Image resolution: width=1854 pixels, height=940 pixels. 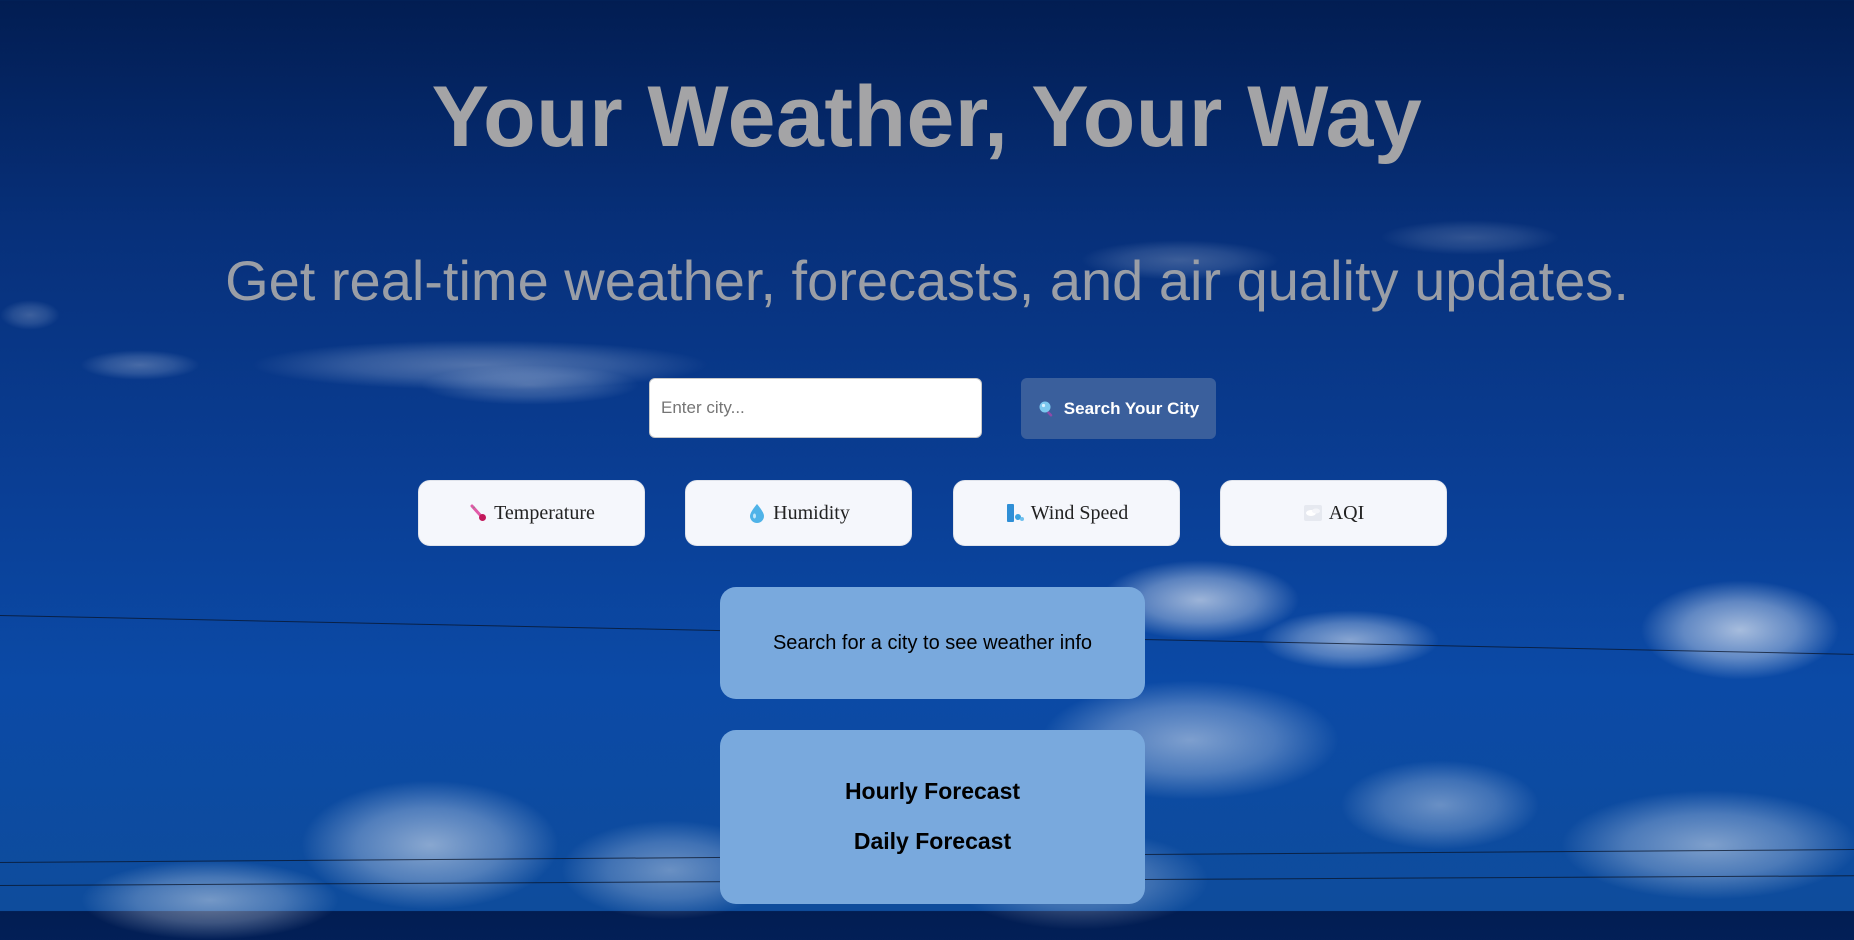 I want to click on temperature-button: Temperature, so click(x=531, y=513).